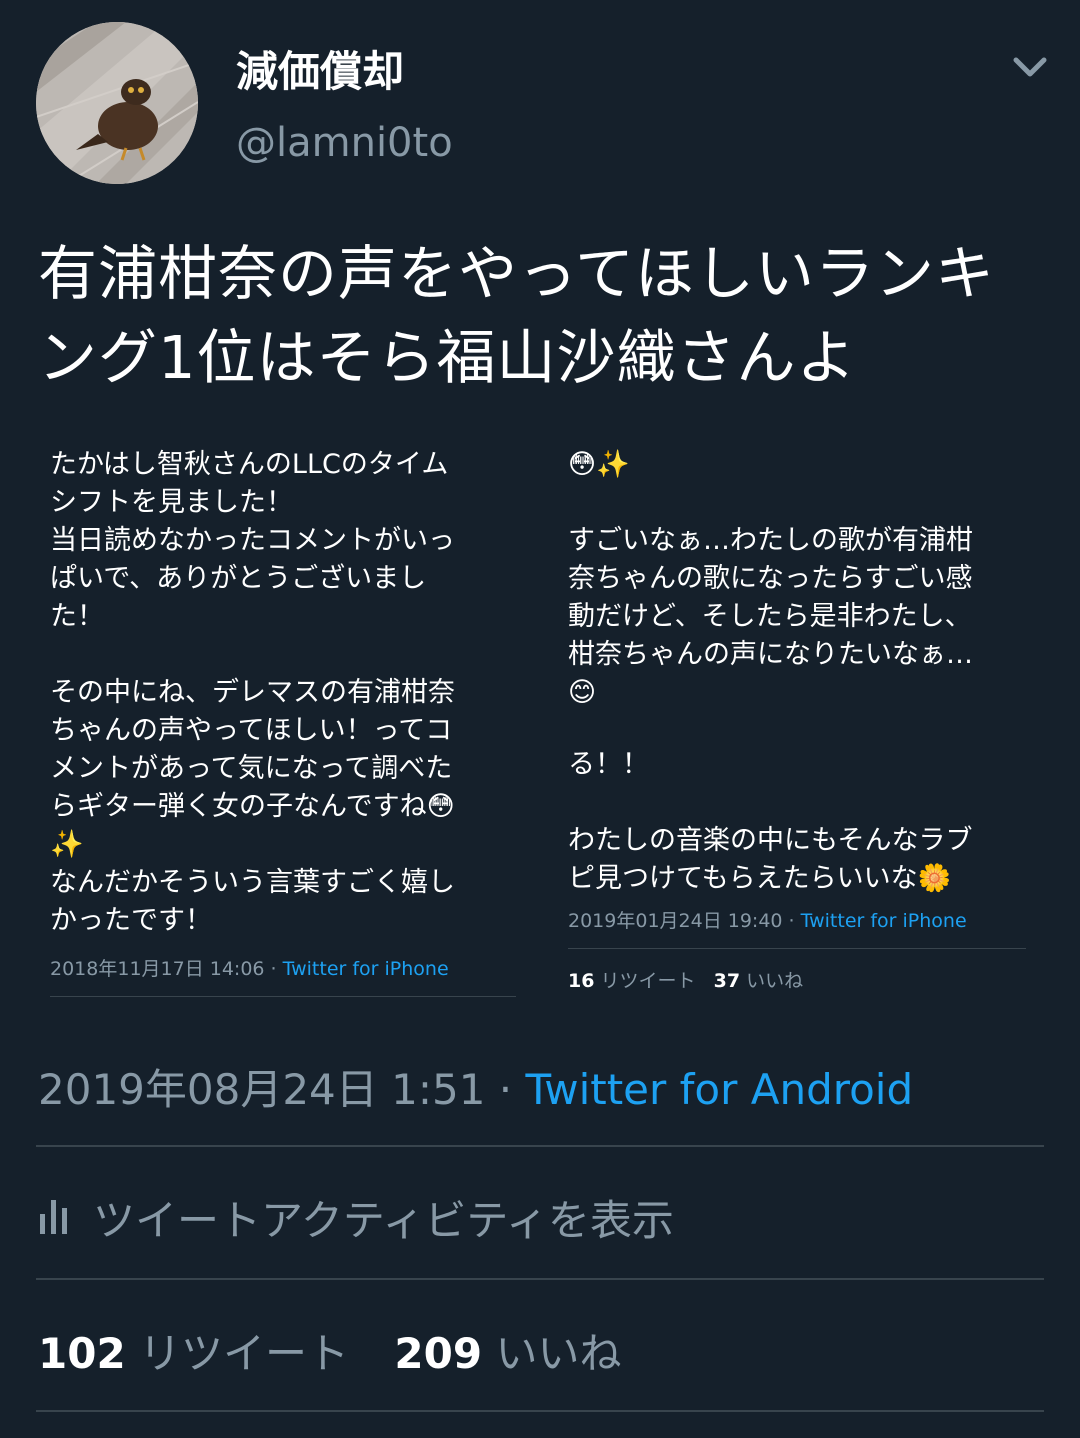 The width and height of the screenshot is (1080, 1438). Describe the element at coordinates (770, 821) in the screenshot. I see `screenshot-tweet-text-bottom: る！！ わたしの音楽の中にもそんなラブ ピ見つけてもらえたらいいな🌼` at that location.